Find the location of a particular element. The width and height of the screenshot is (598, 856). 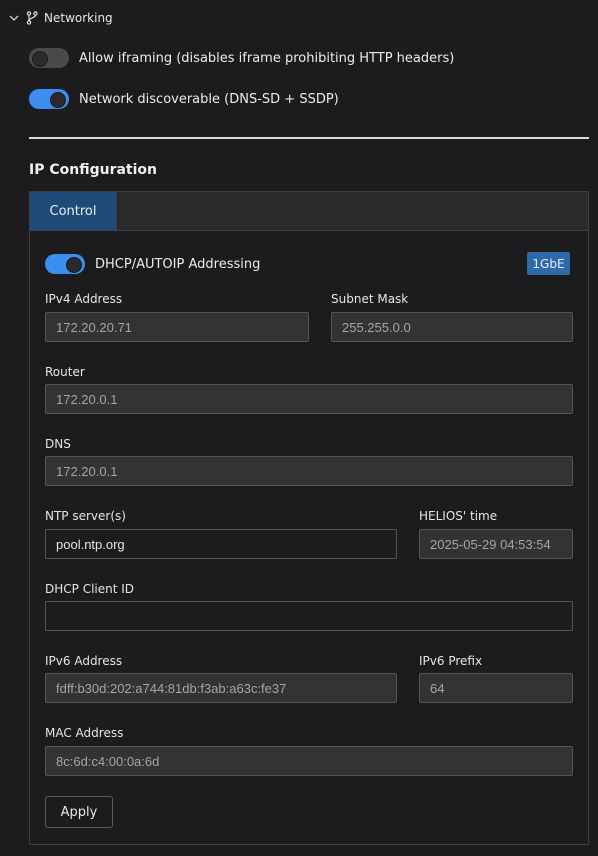

ipv6-input is located at coordinates (221, 688).